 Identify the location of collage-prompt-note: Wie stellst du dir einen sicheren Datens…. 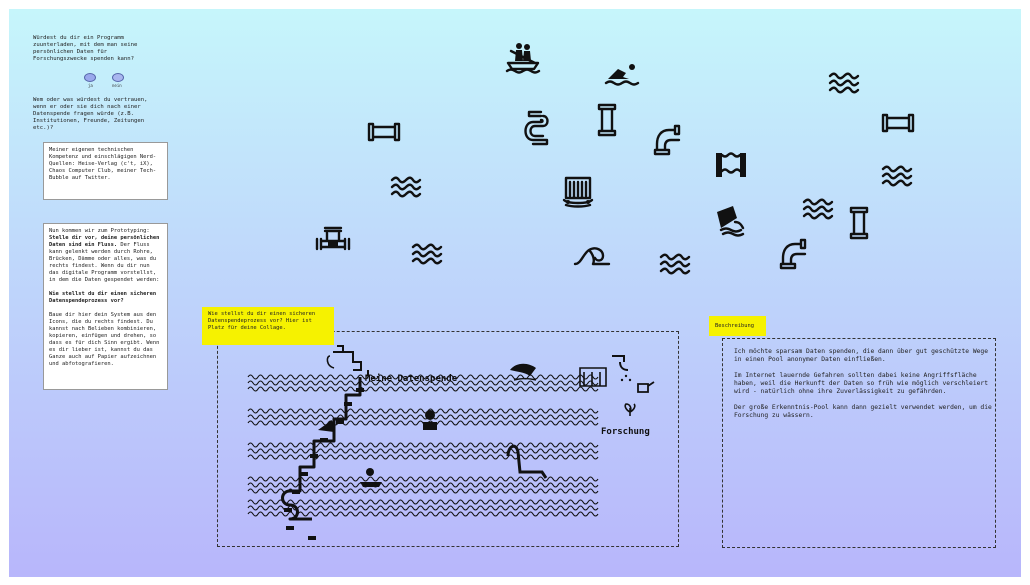
(268, 326).